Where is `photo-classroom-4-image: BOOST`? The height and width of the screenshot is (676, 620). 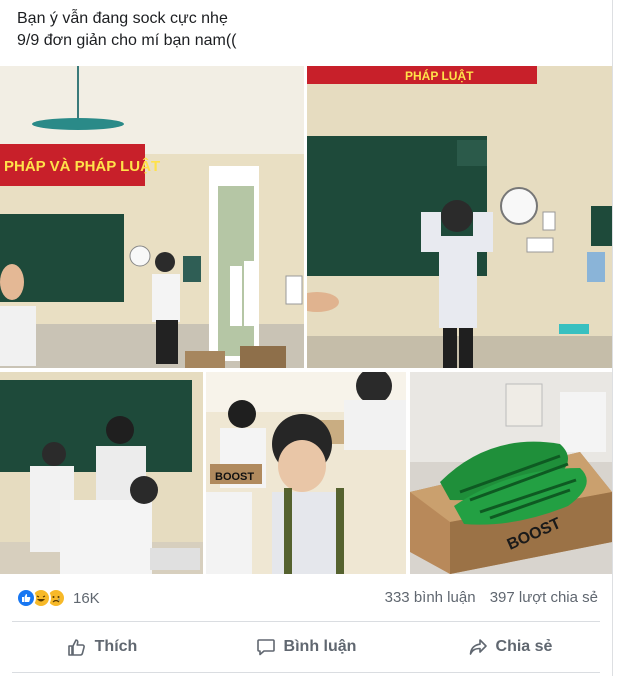 photo-classroom-4-image: BOOST is located at coordinates (306, 473).